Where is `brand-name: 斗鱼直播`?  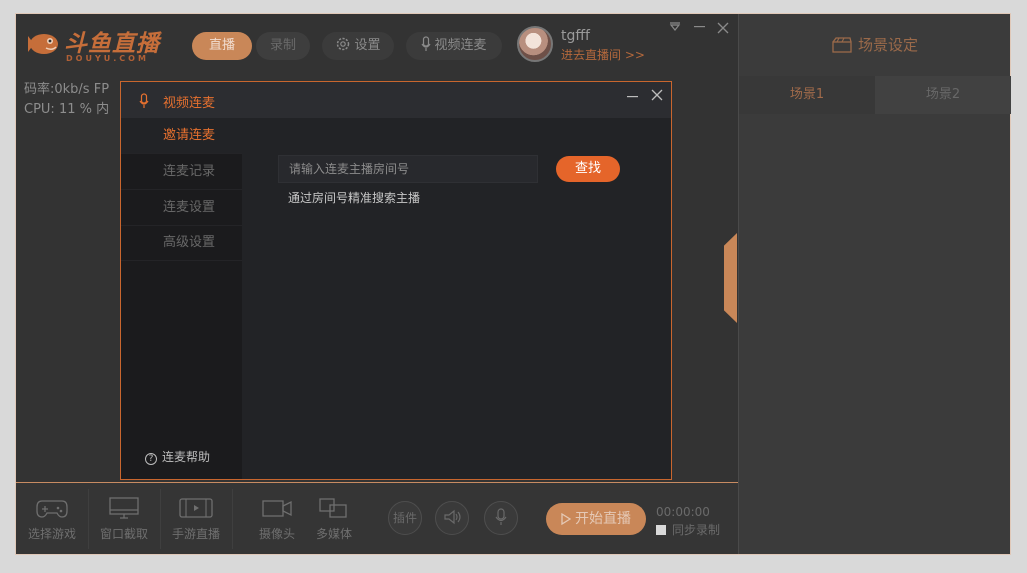
brand-name: 斗鱼直播 is located at coordinates (112, 44).